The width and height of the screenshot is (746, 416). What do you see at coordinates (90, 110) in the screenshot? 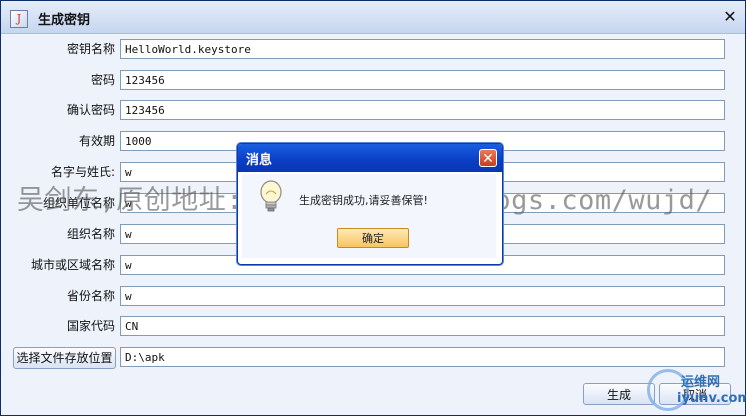
I see `confirm-password-label: 确认密码` at bounding box center [90, 110].